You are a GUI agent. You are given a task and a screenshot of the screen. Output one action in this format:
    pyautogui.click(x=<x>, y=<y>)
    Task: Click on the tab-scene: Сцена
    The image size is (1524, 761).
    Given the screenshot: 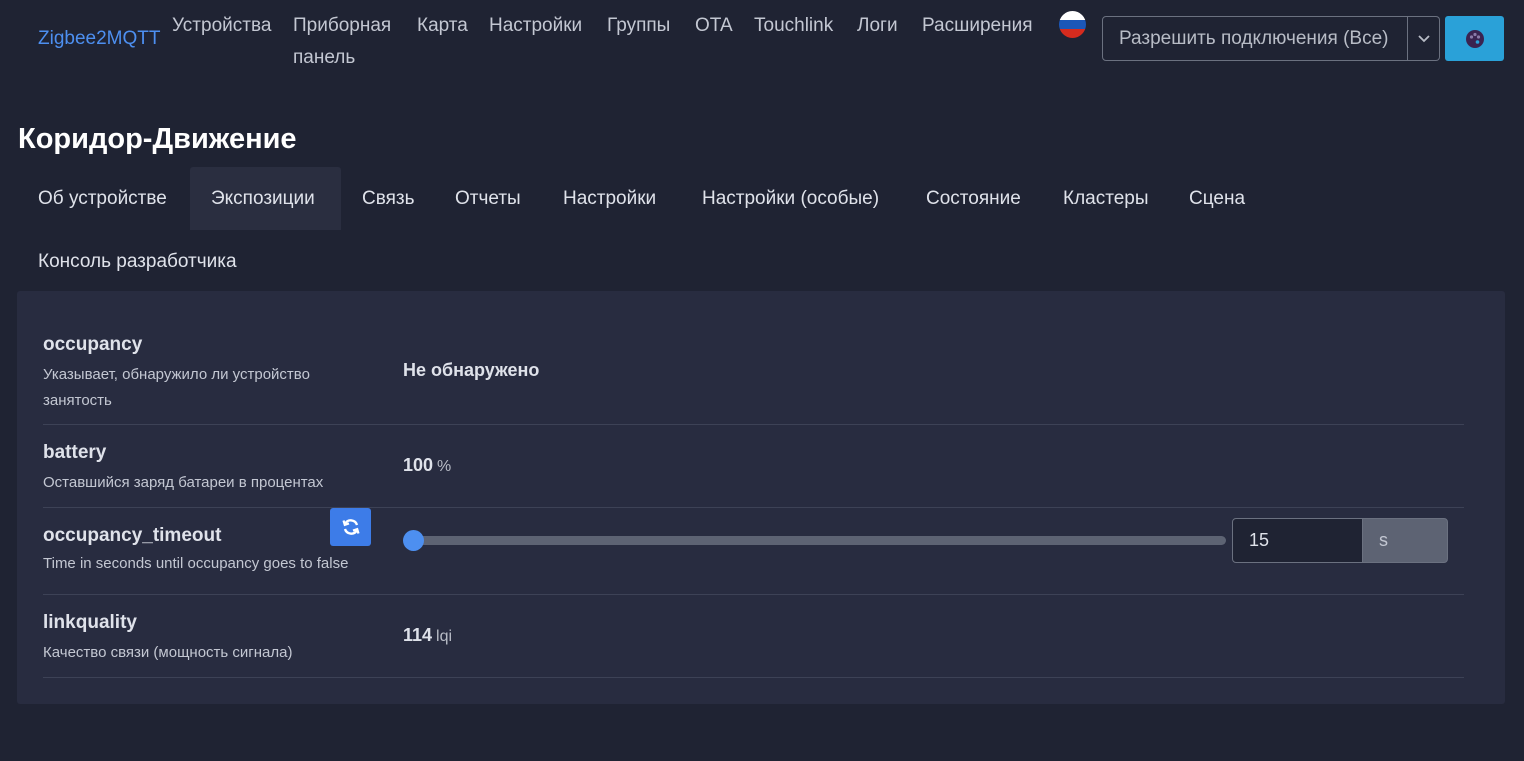 What is the action you would take?
    pyautogui.click(x=1217, y=198)
    